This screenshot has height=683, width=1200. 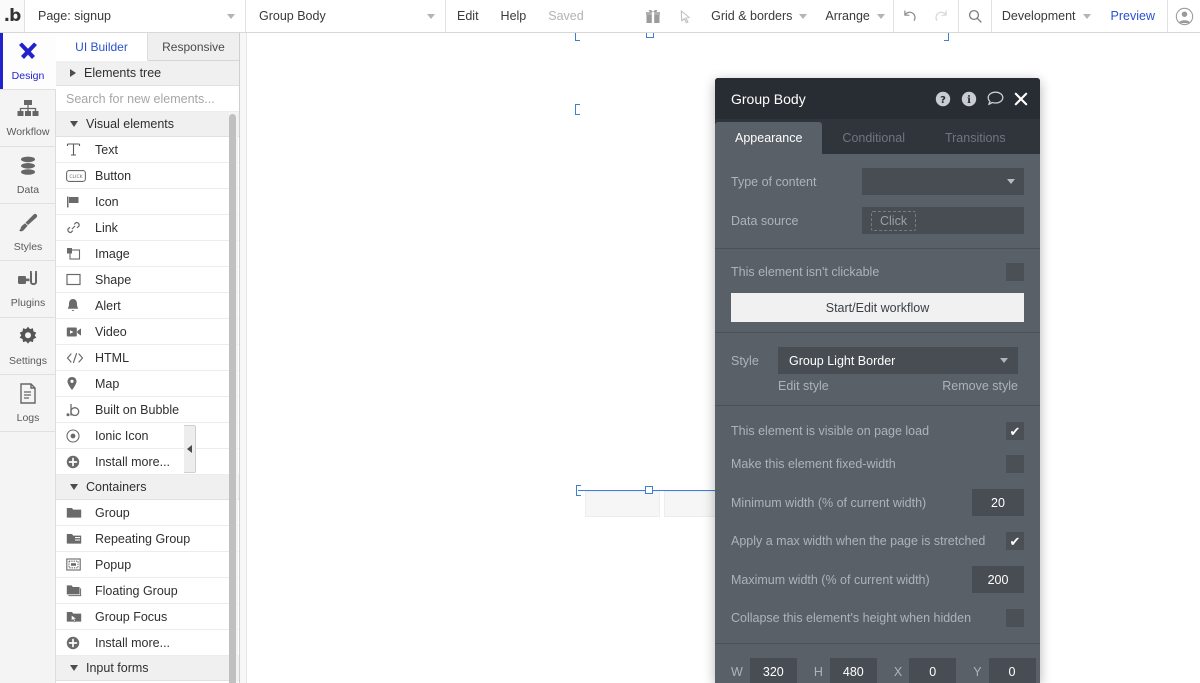 I want to click on sidebar-item-workflow: Workflow, so click(x=28, y=118).